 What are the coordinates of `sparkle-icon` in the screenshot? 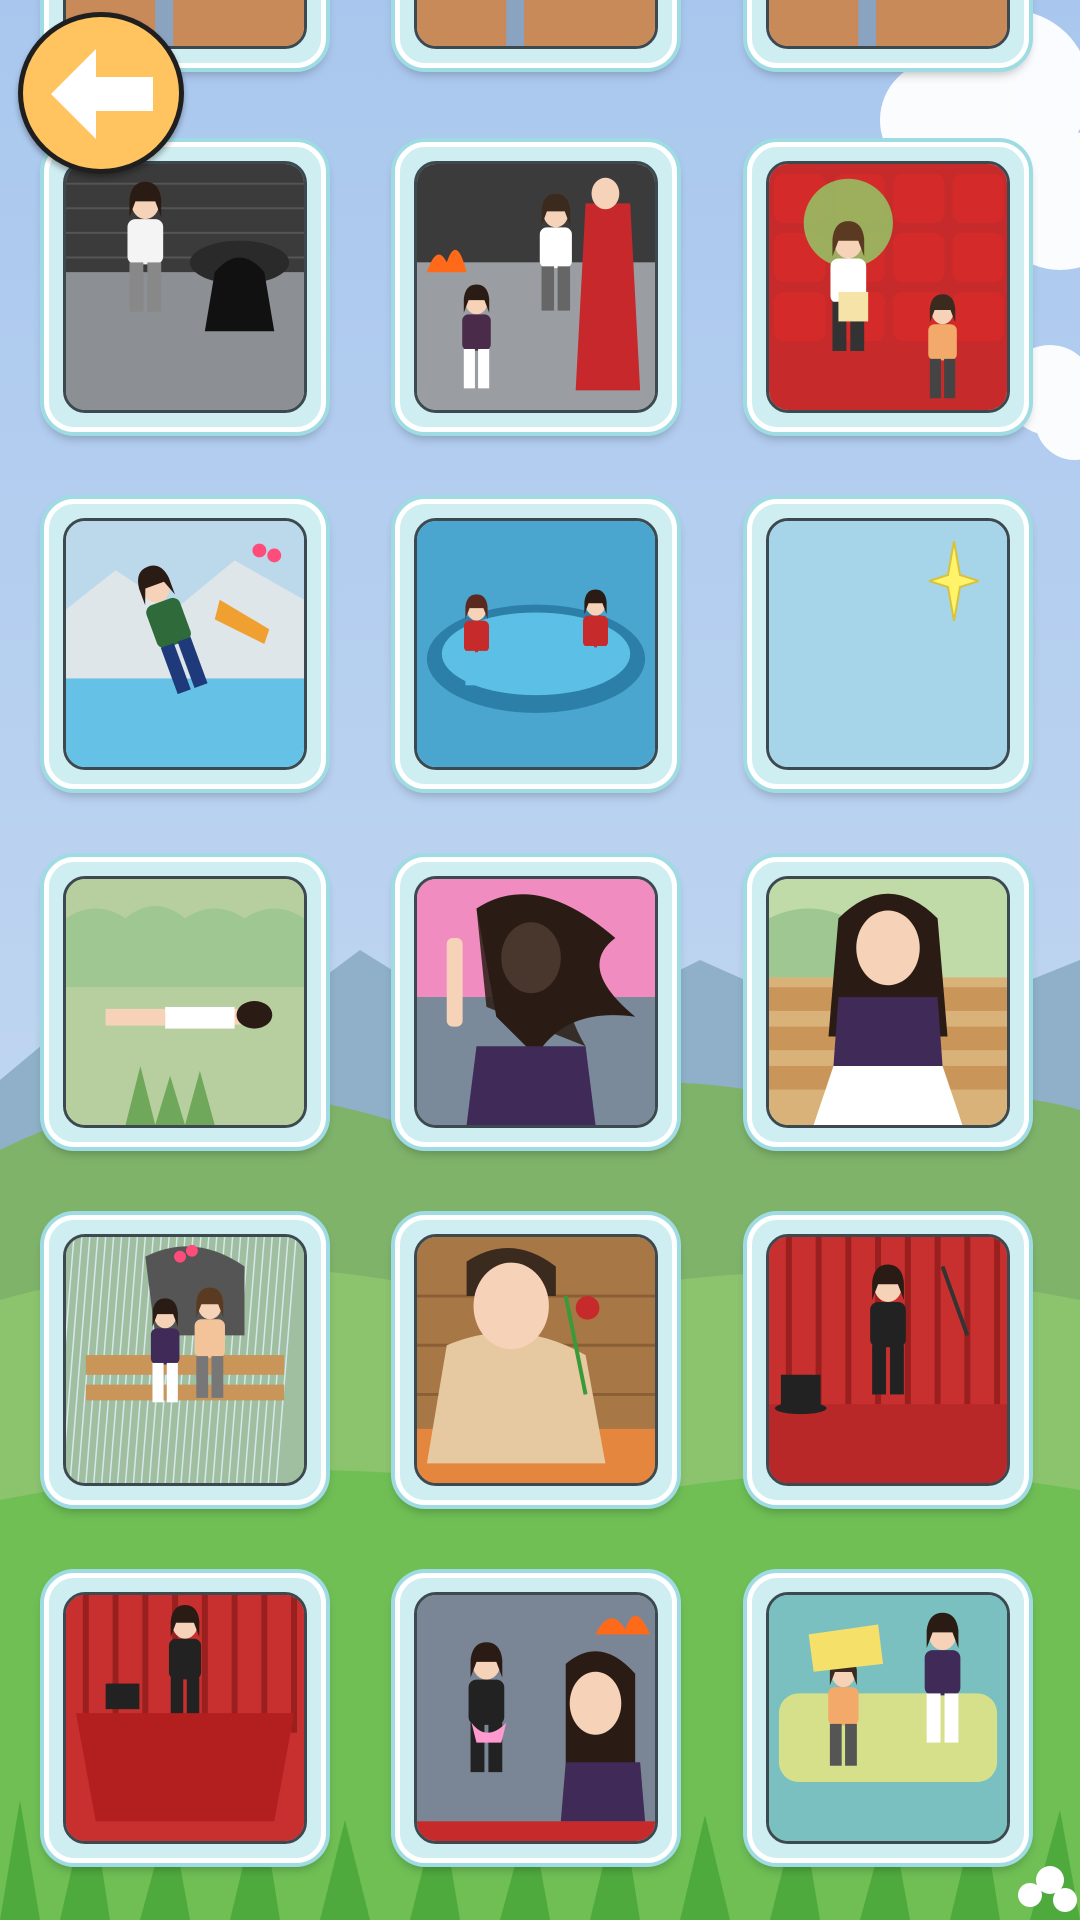 It's located at (954, 582).